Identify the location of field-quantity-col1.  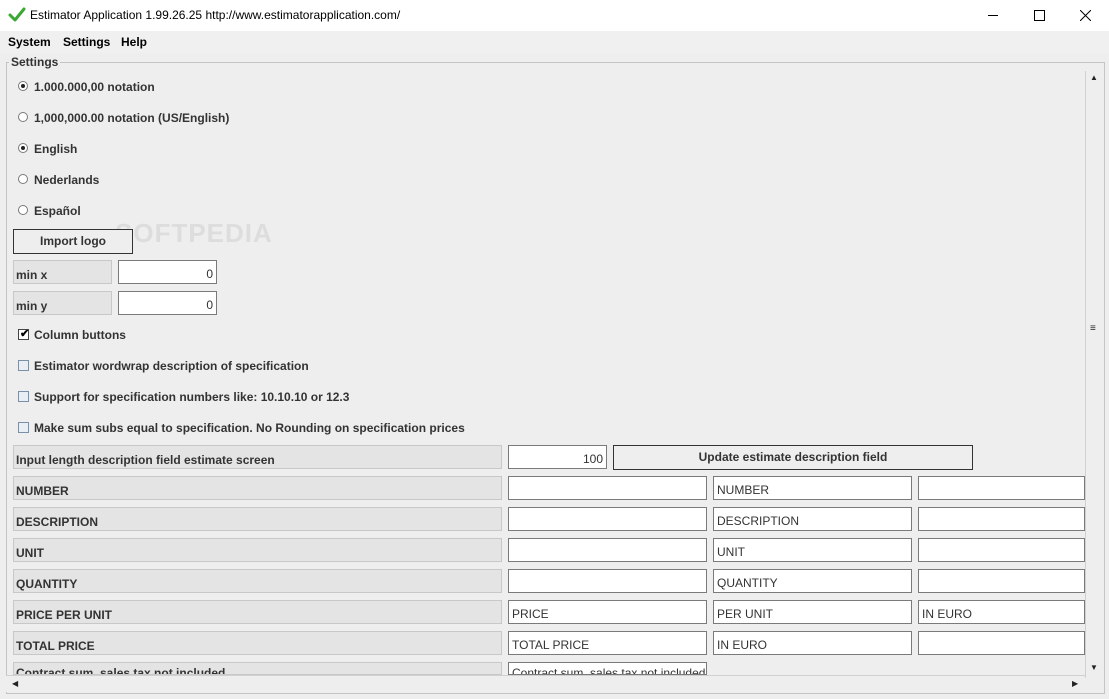
(607, 581).